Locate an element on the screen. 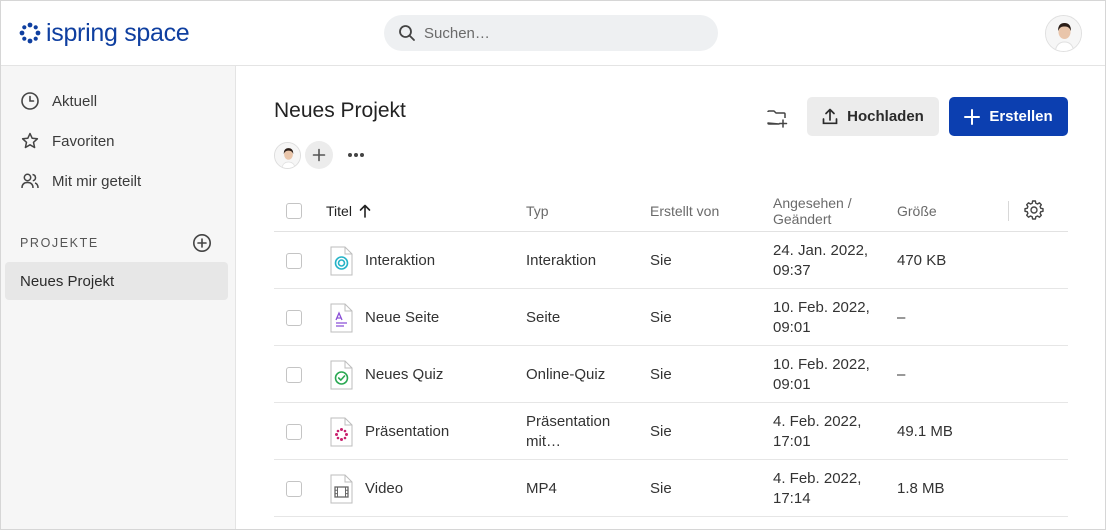  project-members is located at coordinates (320, 155).